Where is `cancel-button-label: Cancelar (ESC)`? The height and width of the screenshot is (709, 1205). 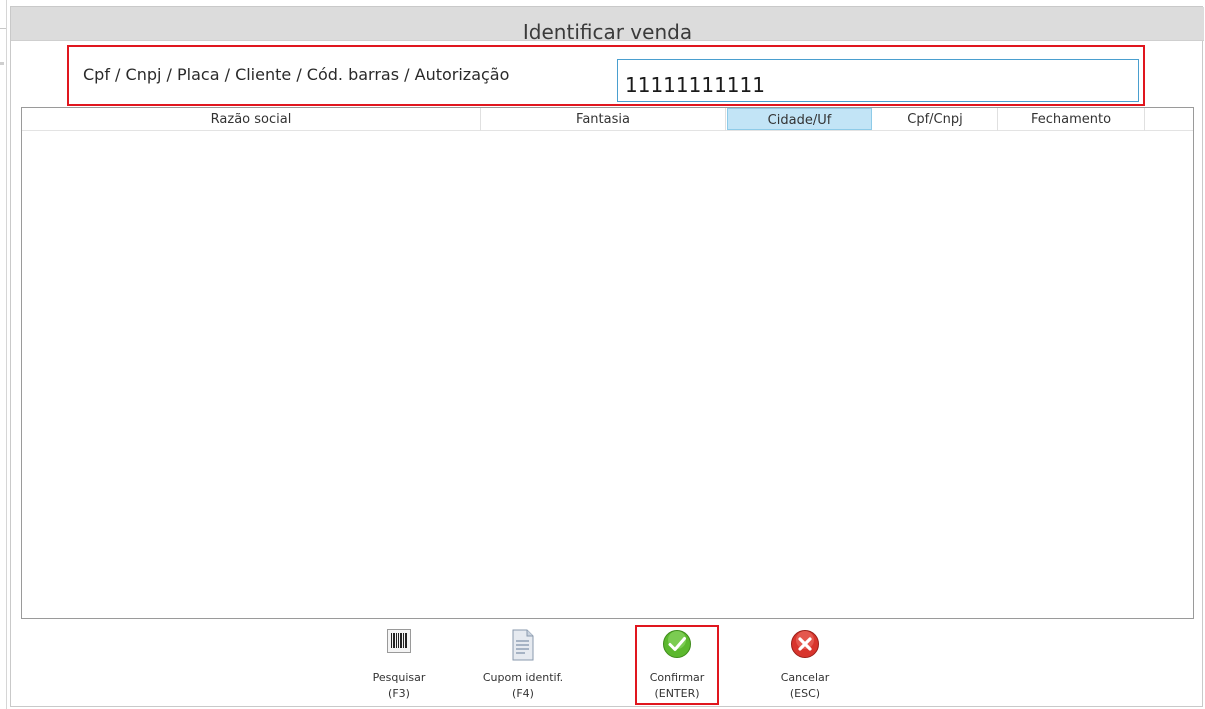
cancel-button-label: Cancelar (ESC) is located at coordinates (805, 685).